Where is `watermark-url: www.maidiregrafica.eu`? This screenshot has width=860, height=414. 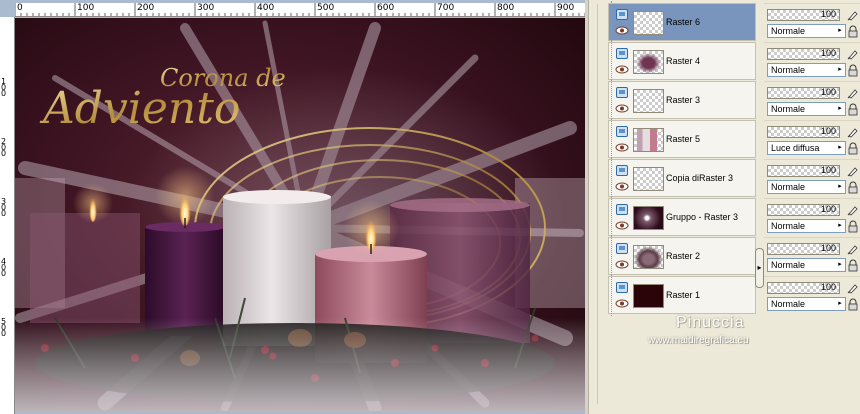 watermark-url: www.maidiregrafica.eu is located at coordinates (698, 340).